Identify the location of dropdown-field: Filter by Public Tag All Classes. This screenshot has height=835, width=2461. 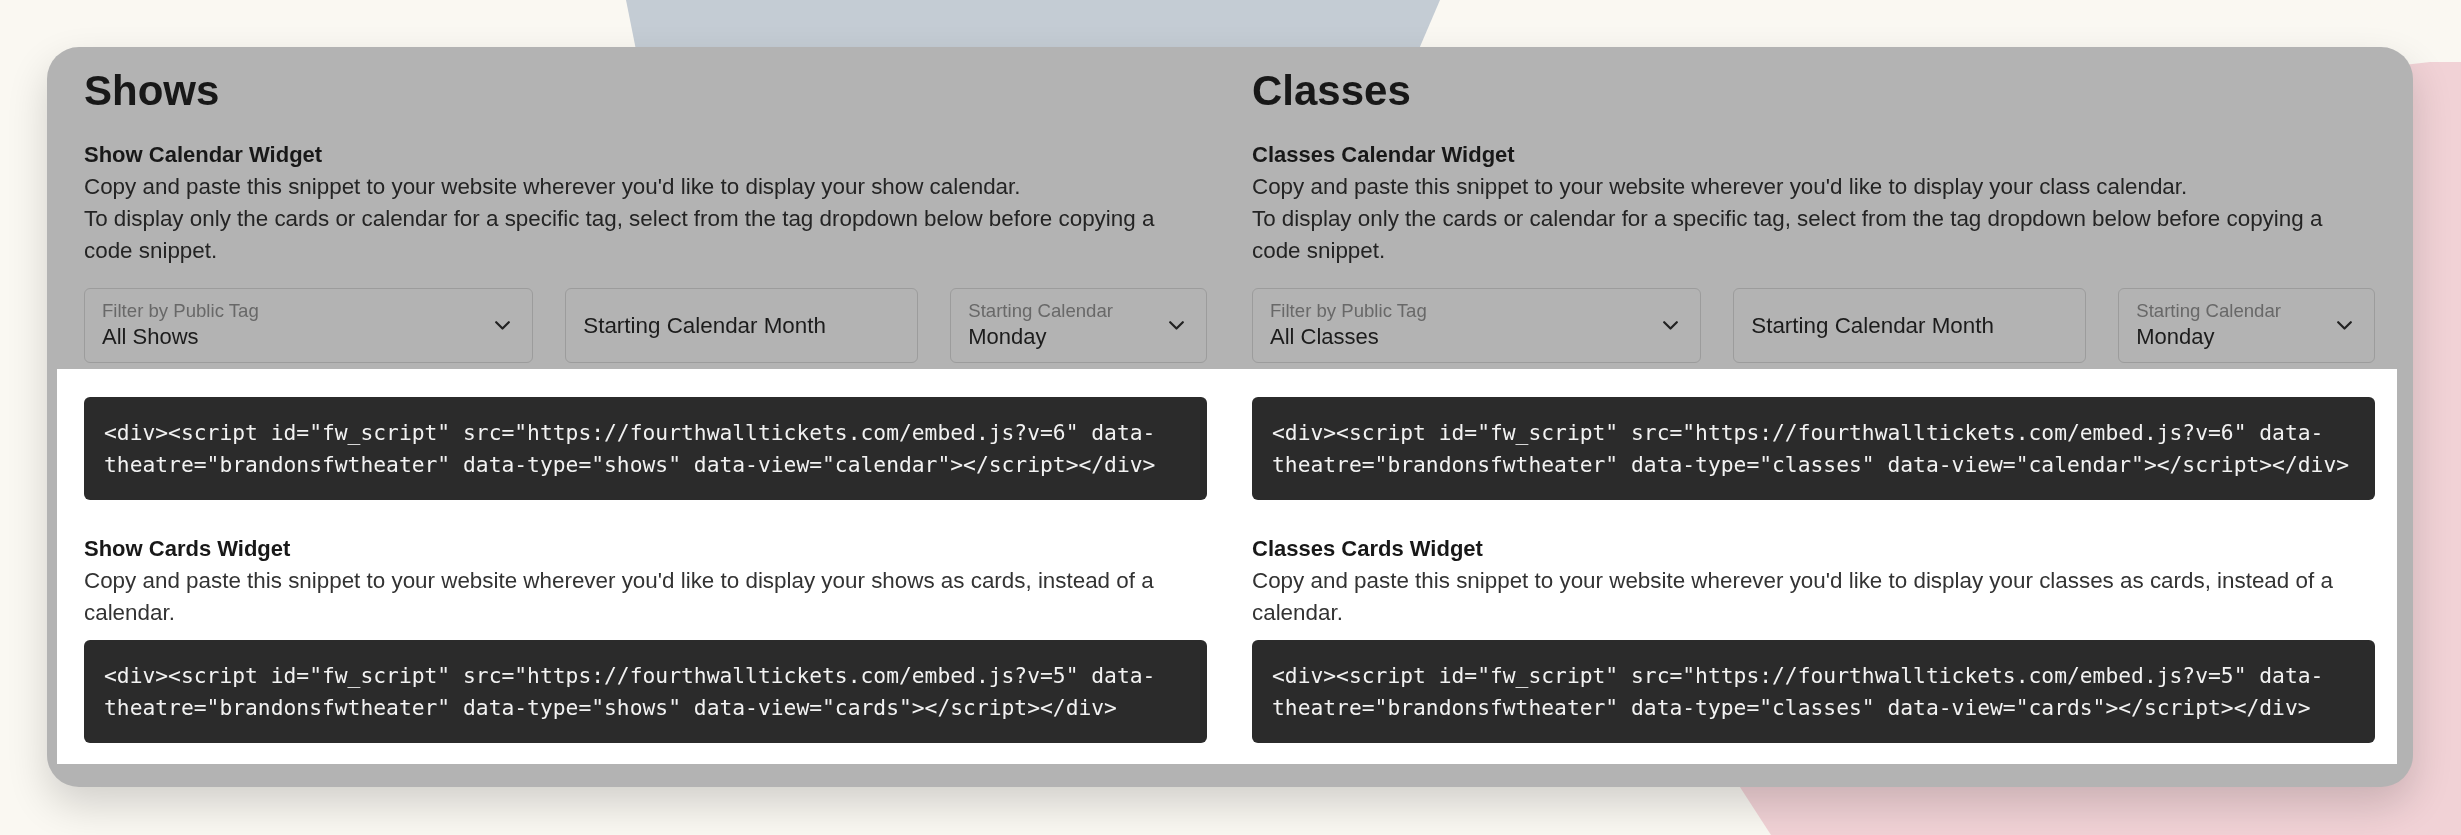
(1477, 325).